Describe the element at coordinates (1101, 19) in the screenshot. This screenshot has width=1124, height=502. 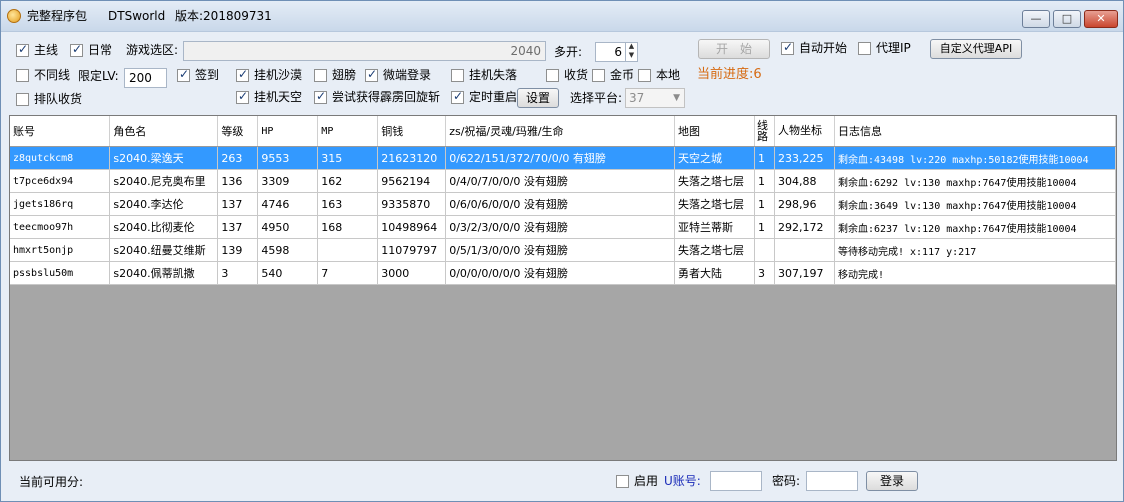
I see `close-icon: ✕` at that location.